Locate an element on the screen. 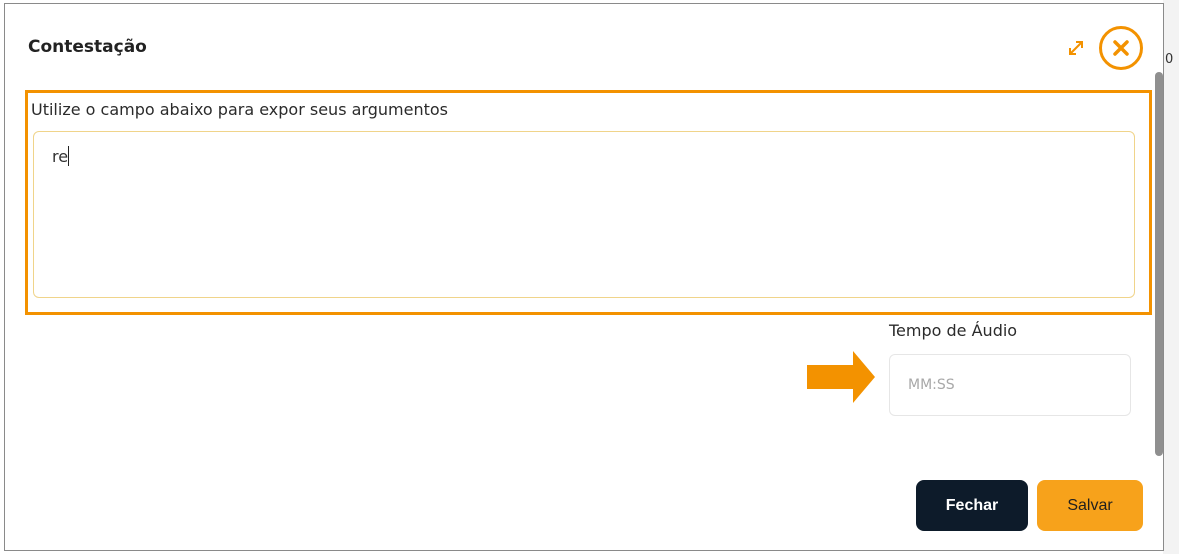  fechar-button: Fechar is located at coordinates (972, 505).